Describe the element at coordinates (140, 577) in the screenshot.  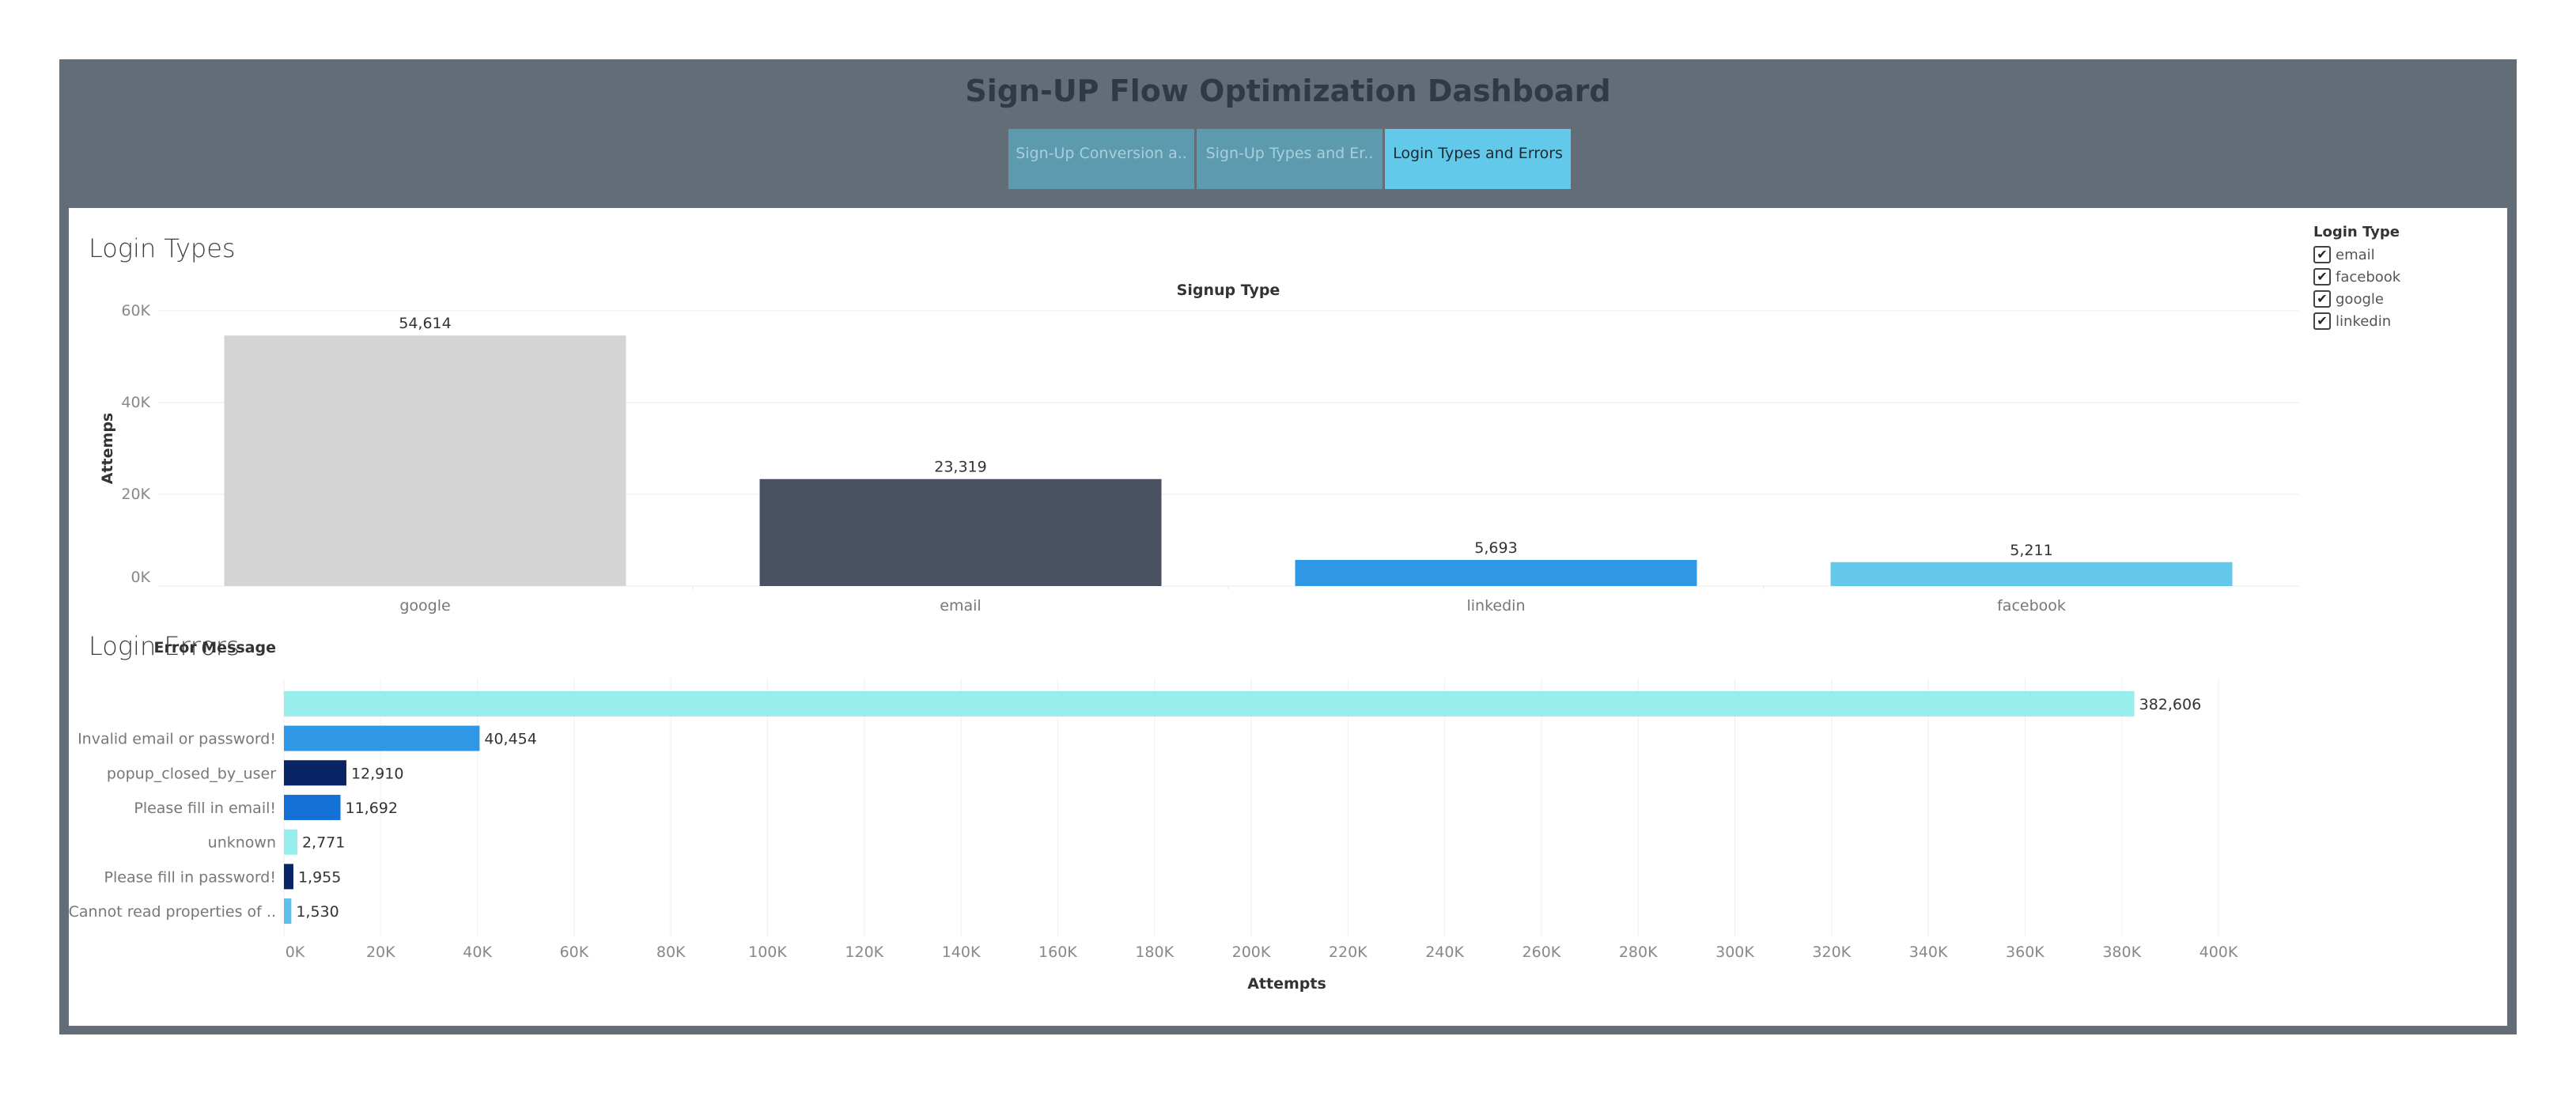
I see `y-tick-label: 0K` at that location.